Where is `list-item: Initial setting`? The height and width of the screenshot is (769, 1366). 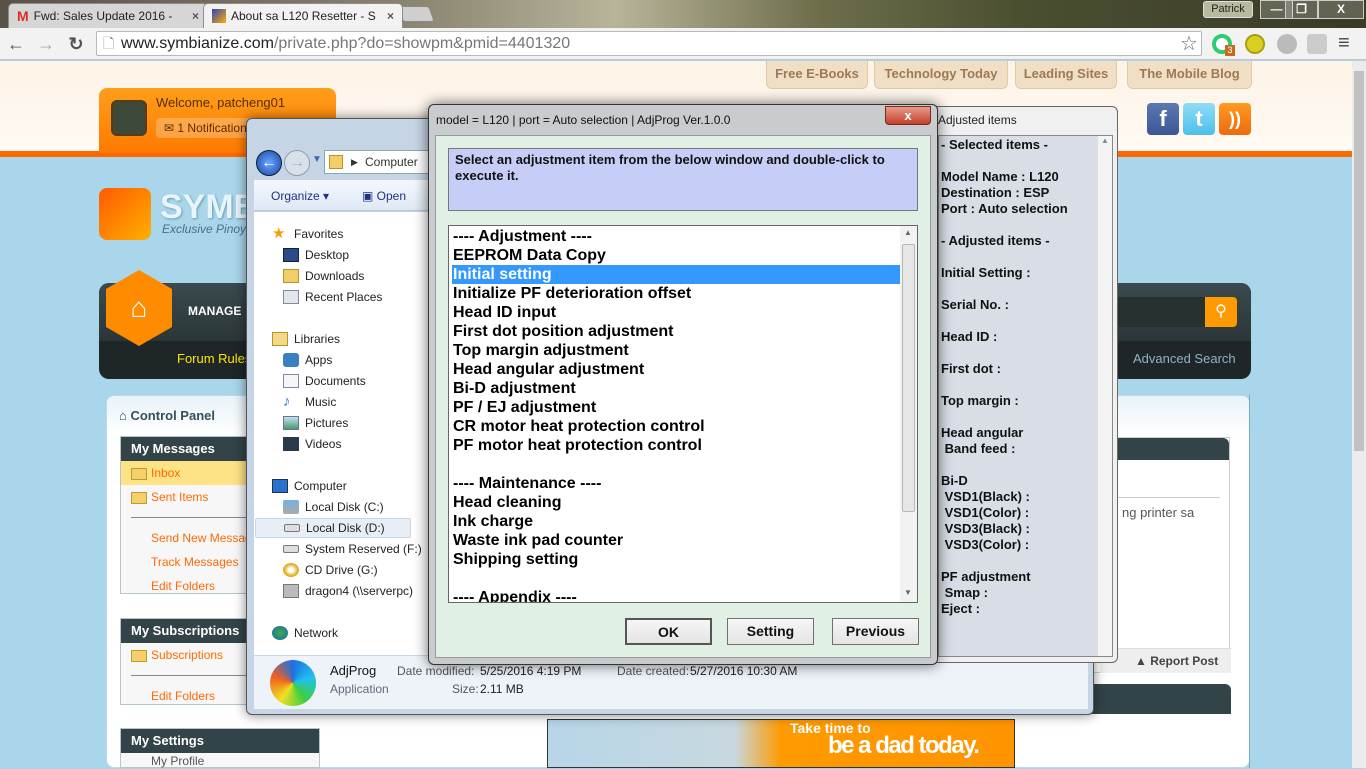 list-item: Initial setting is located at coordinates (676, 274).